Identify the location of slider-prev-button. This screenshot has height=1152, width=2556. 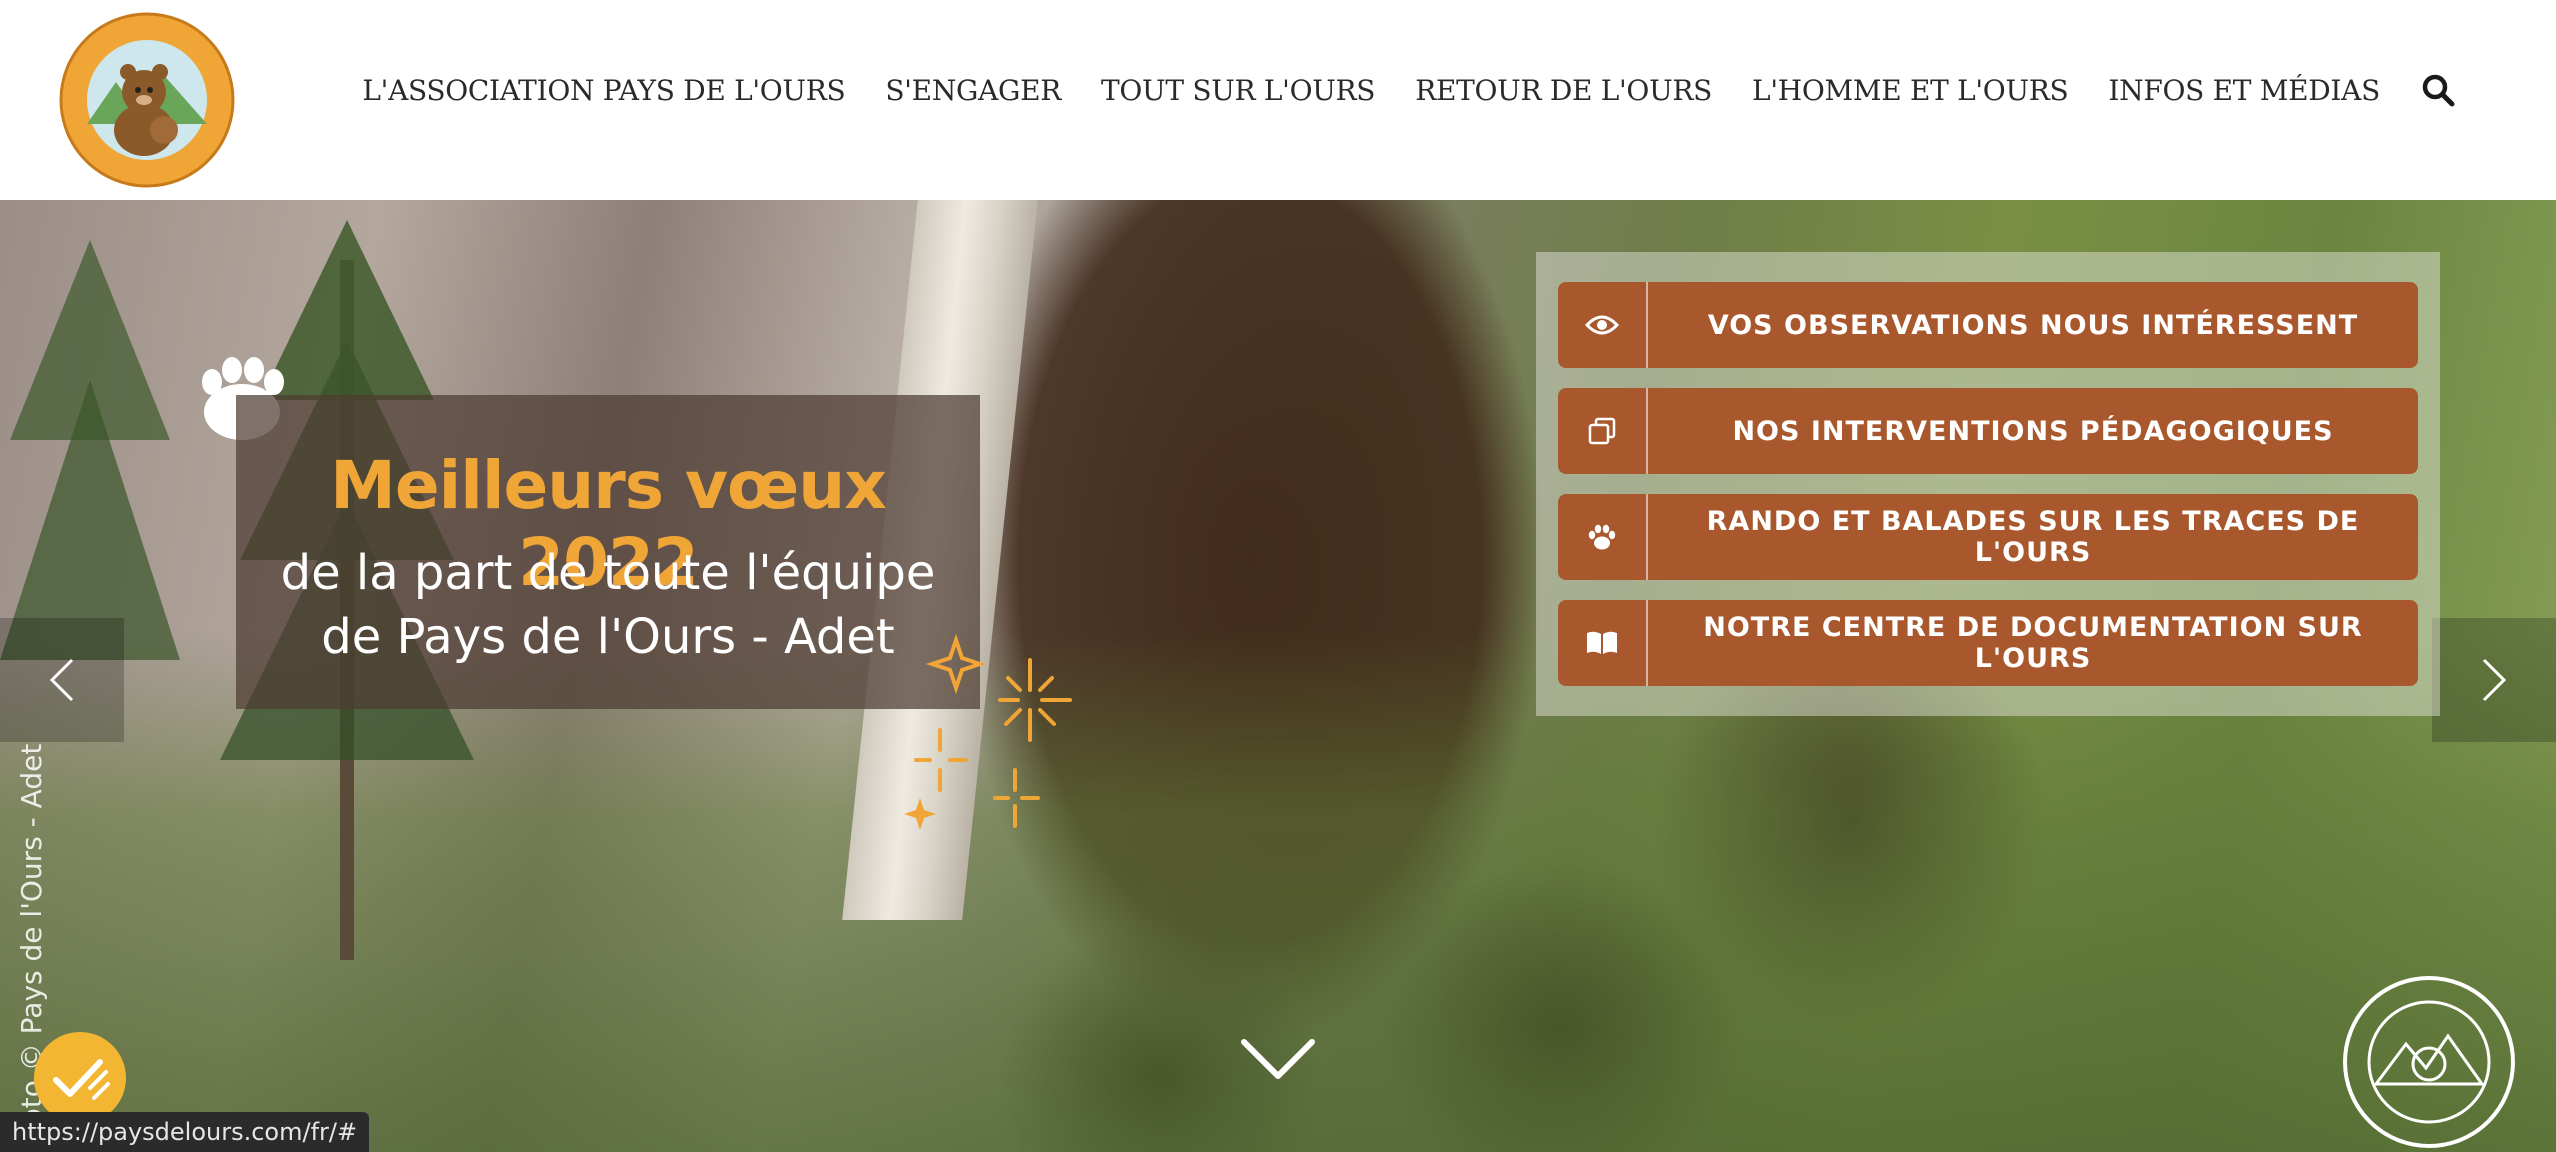
(62, 680).